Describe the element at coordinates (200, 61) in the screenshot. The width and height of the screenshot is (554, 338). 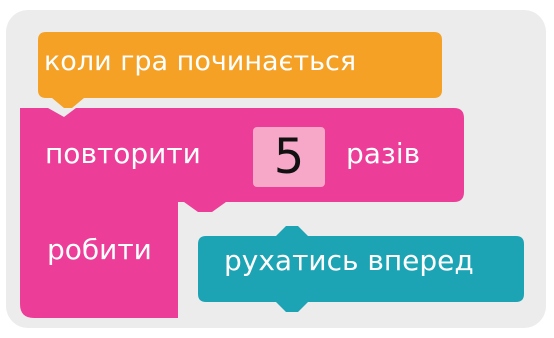
I see `event-block-label: коли гра починається` at that location.